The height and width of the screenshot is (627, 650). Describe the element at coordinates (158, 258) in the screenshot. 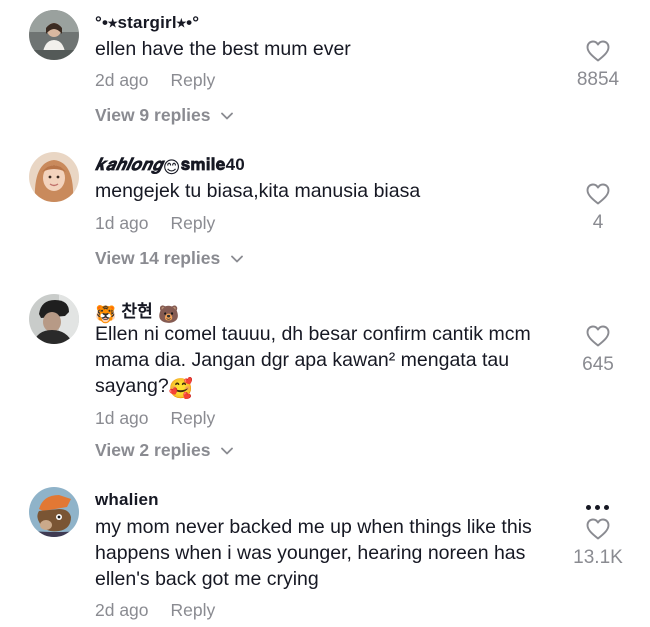

I see `view-replies-label: View 14 replies` at that location.